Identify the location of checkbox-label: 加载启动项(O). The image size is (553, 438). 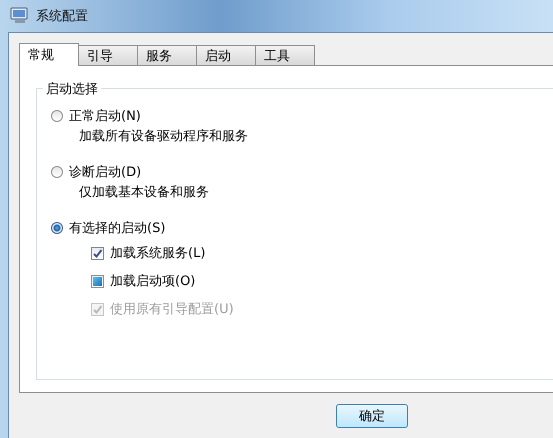
(153, 281).